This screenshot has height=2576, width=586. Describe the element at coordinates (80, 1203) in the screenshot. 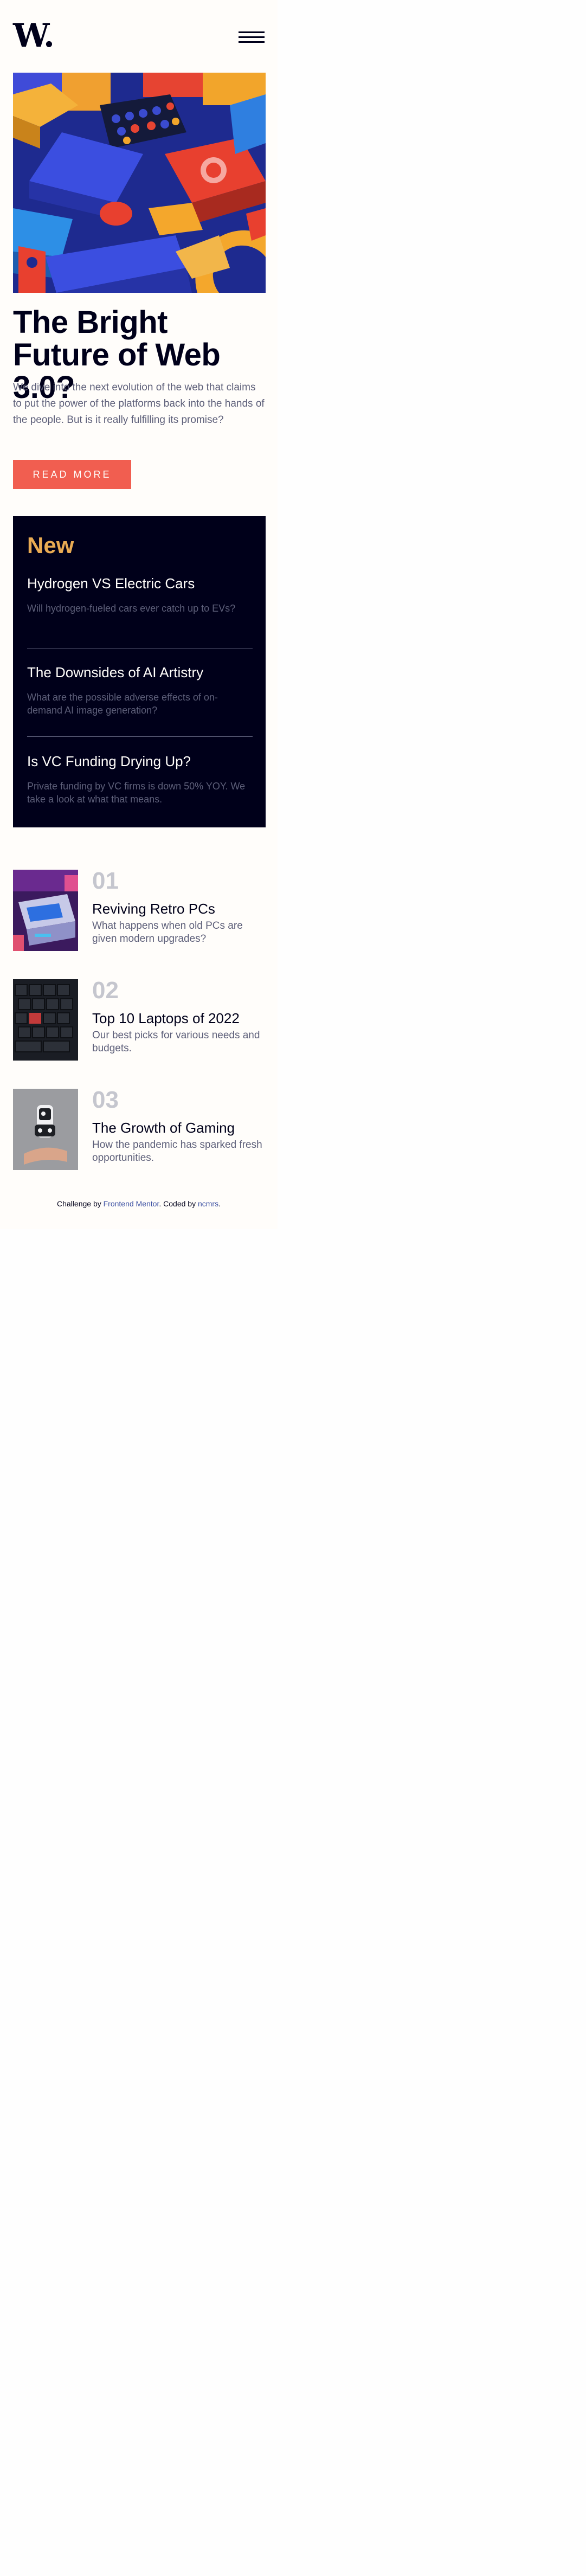

I see `footer-prefix: Challenge by` at that location.